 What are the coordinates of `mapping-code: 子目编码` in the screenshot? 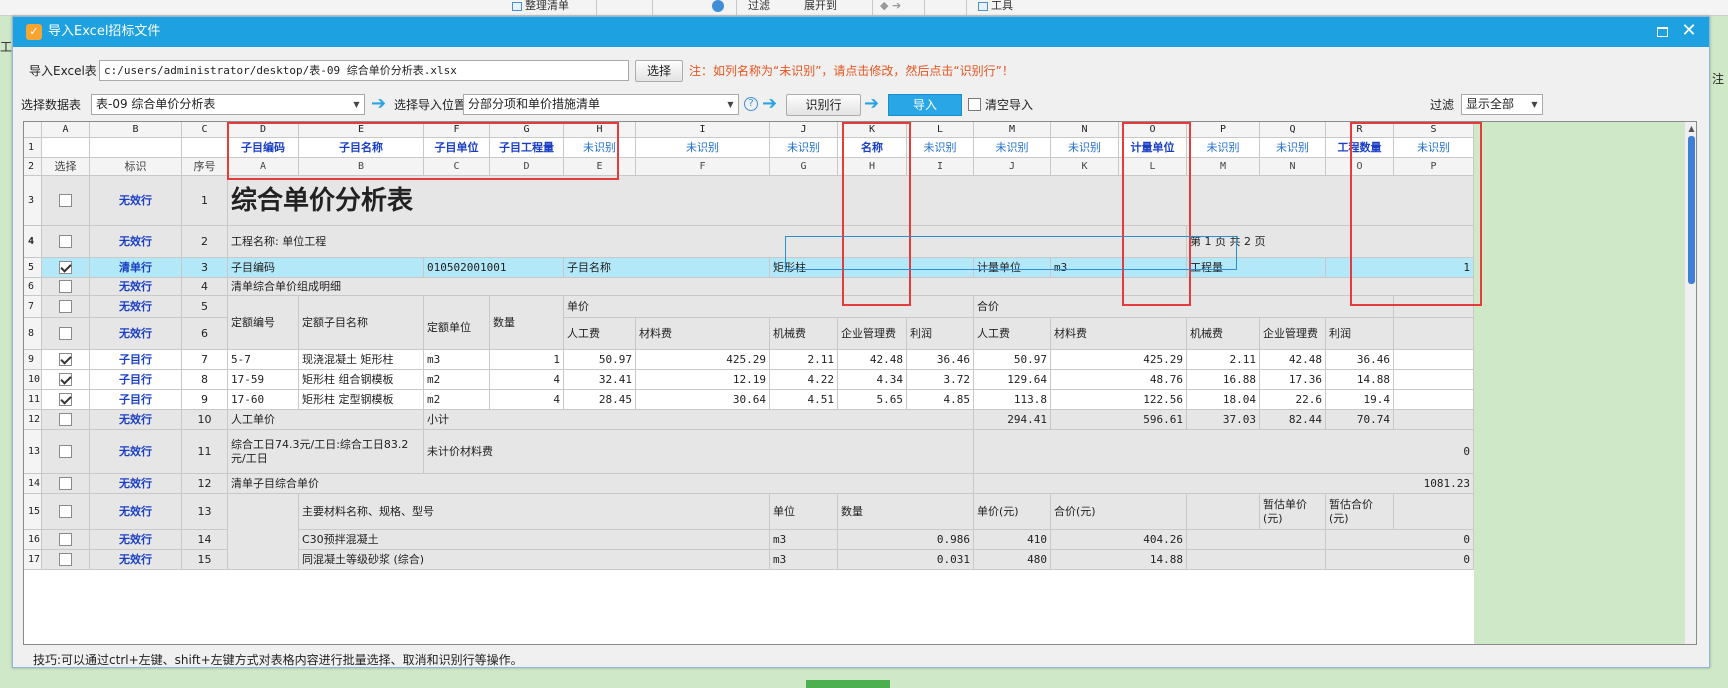 It's located at (263, 148).